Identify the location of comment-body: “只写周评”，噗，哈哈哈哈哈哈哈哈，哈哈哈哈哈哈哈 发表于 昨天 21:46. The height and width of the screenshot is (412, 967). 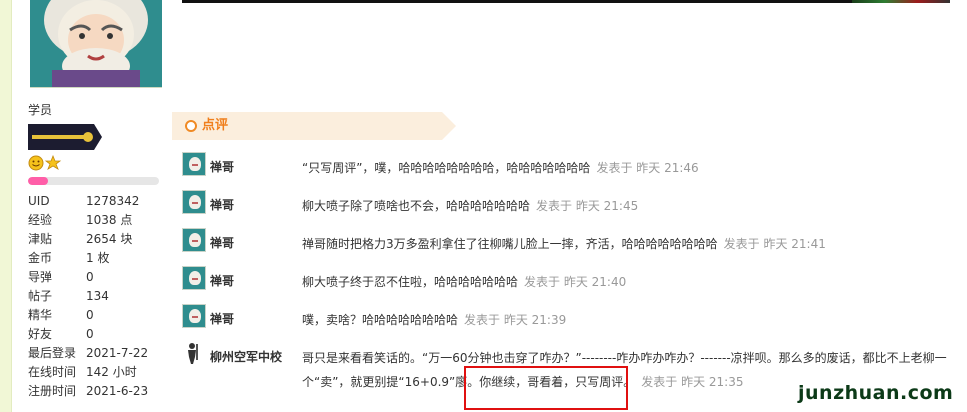
(629, 168).